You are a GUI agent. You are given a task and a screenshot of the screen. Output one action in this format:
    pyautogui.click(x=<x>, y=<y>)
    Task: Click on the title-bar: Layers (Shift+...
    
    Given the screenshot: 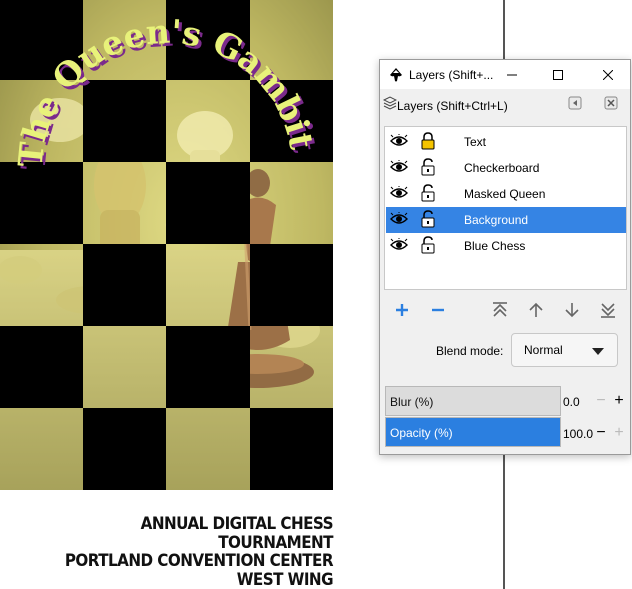 What is the action you would take?
    pyautogui.click(x=505, y=74)
    